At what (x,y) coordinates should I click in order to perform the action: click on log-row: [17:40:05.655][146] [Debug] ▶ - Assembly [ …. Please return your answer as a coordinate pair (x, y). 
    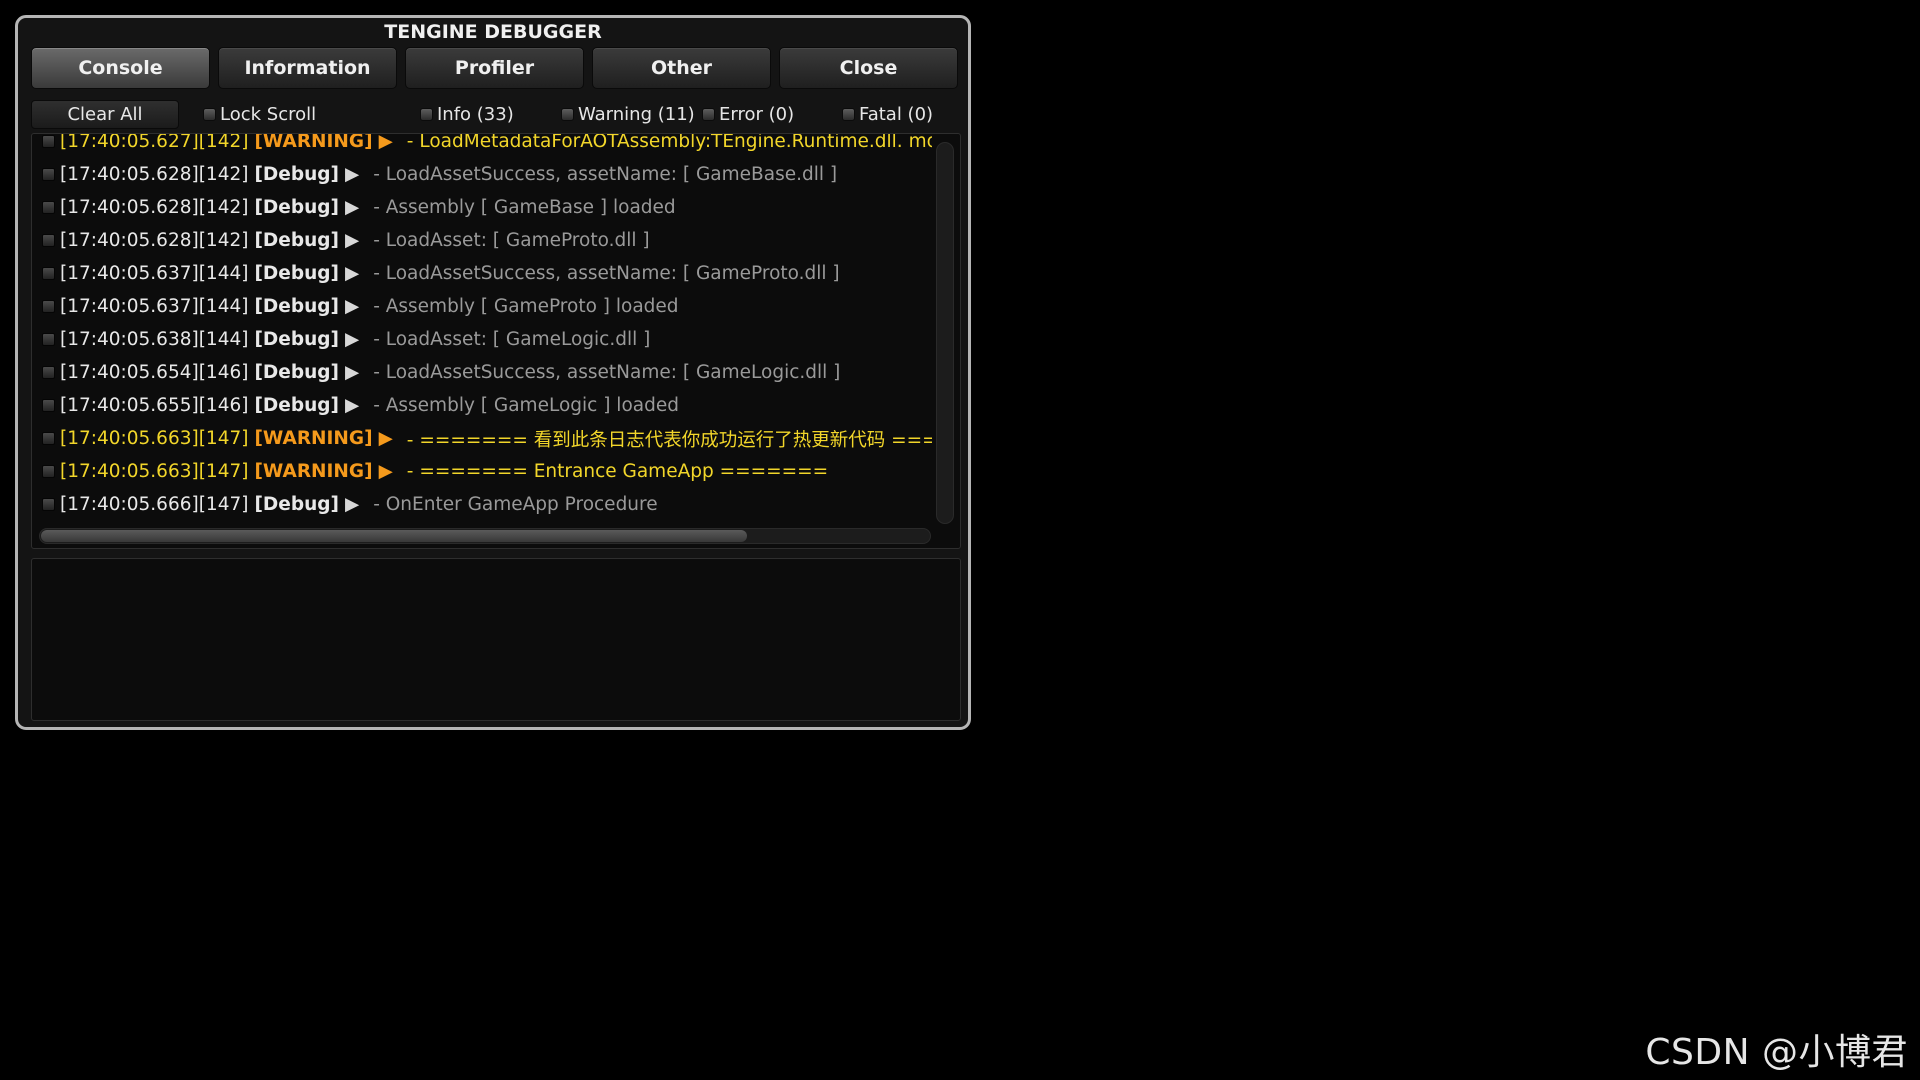
    Looking at the image, I should click on (482, 405).